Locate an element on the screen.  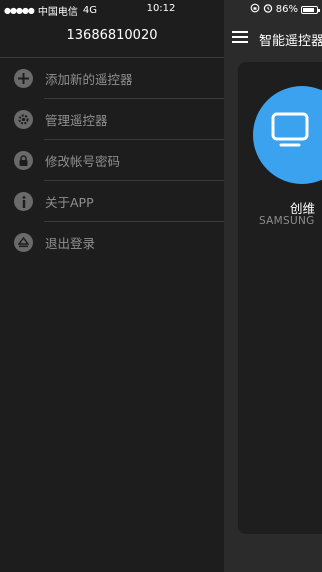
menu-item-add-remote: 添加新的遥控器 is located at coordinates (112, 78).